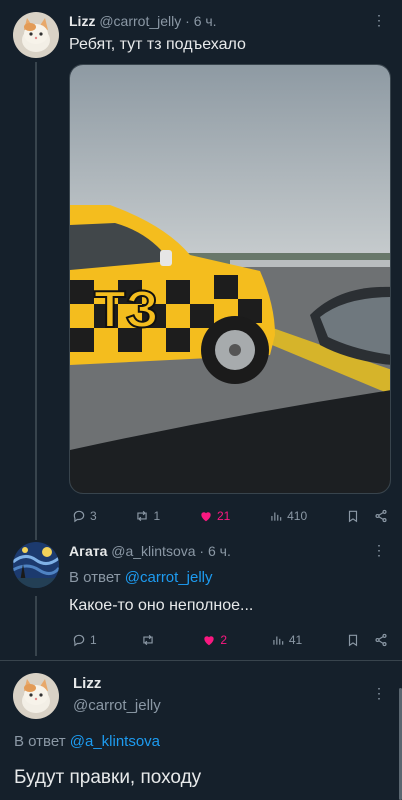  I want to click on car-label: ТЗ, so click(126, 310).